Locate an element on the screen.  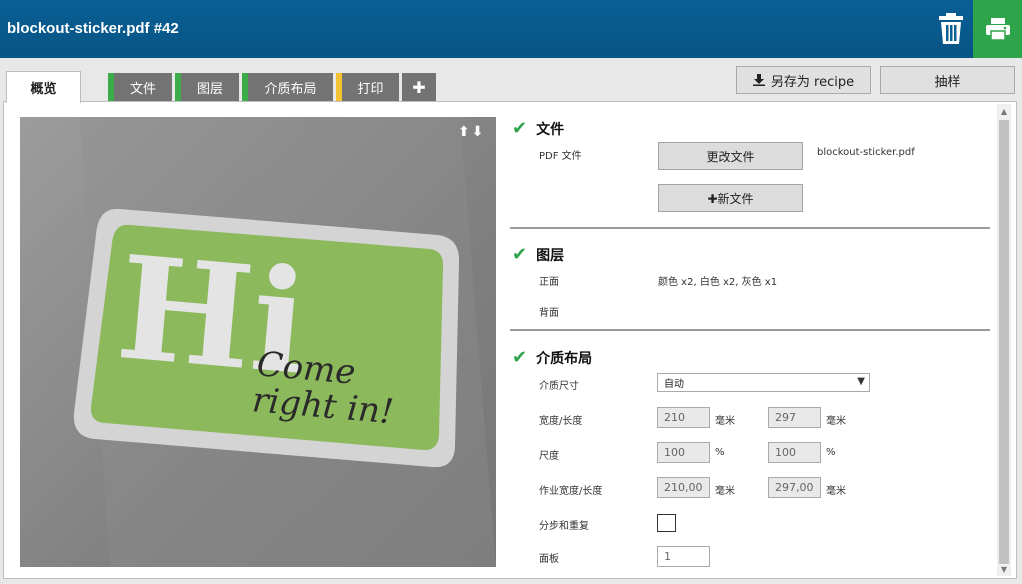
scroll-thumb is located at coordinates (1004, 342).